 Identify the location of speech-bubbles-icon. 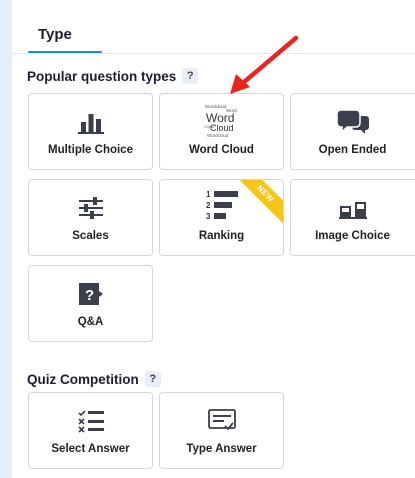
(353, 122).